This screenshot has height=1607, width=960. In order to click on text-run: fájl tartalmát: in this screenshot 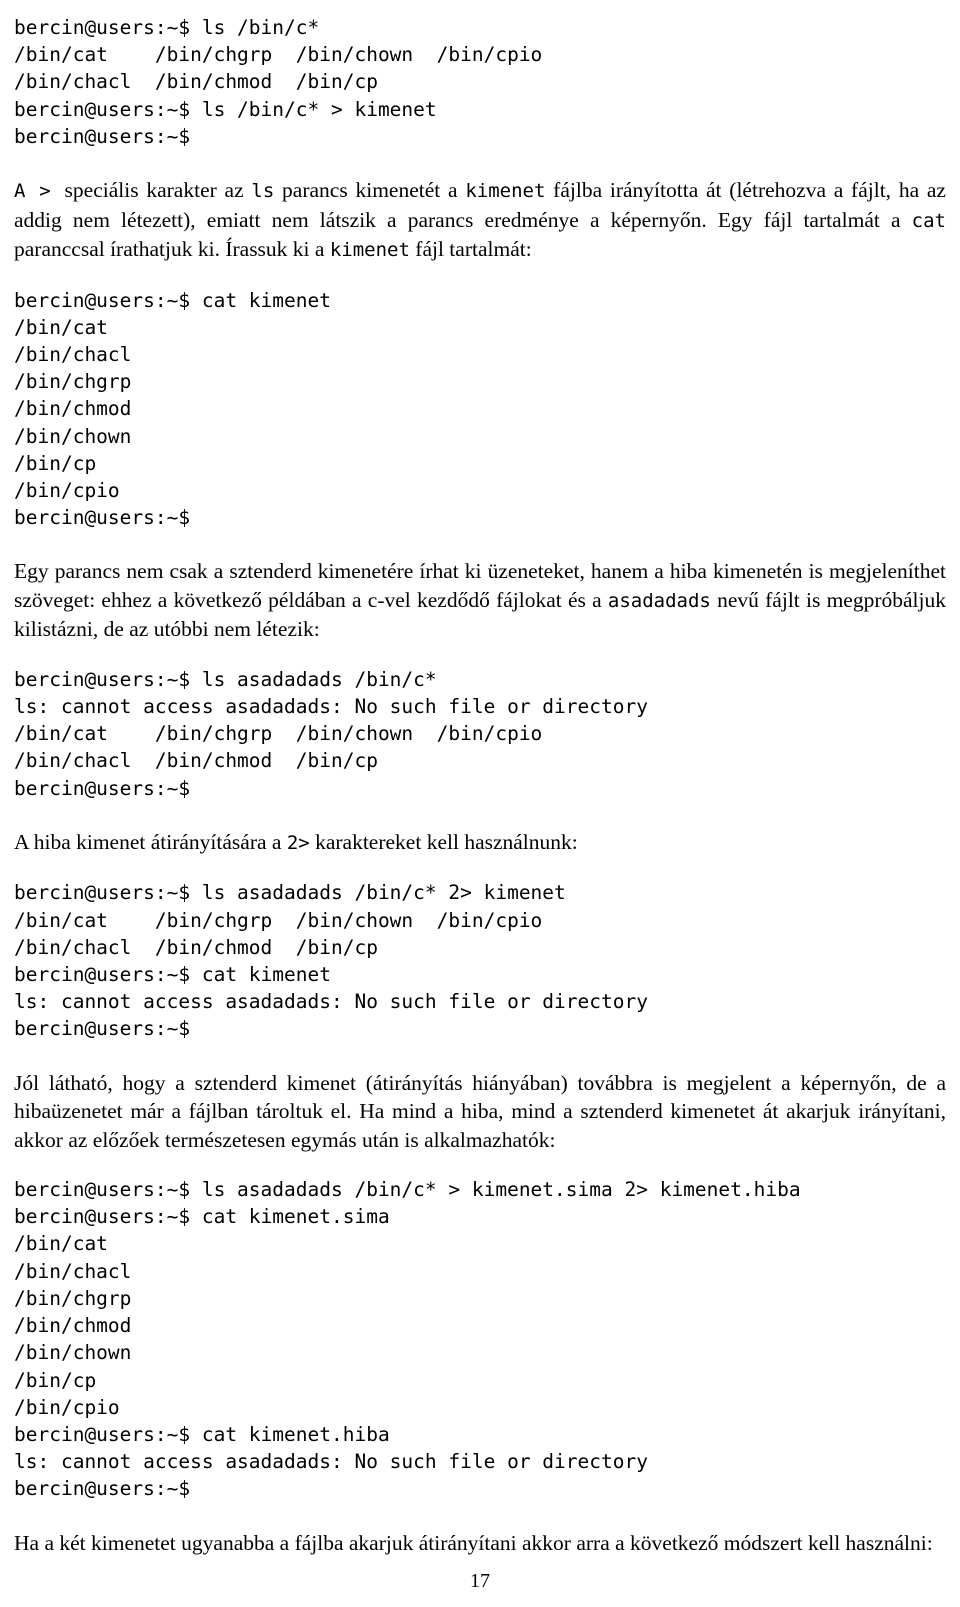, I will do `click(470, 249)`.